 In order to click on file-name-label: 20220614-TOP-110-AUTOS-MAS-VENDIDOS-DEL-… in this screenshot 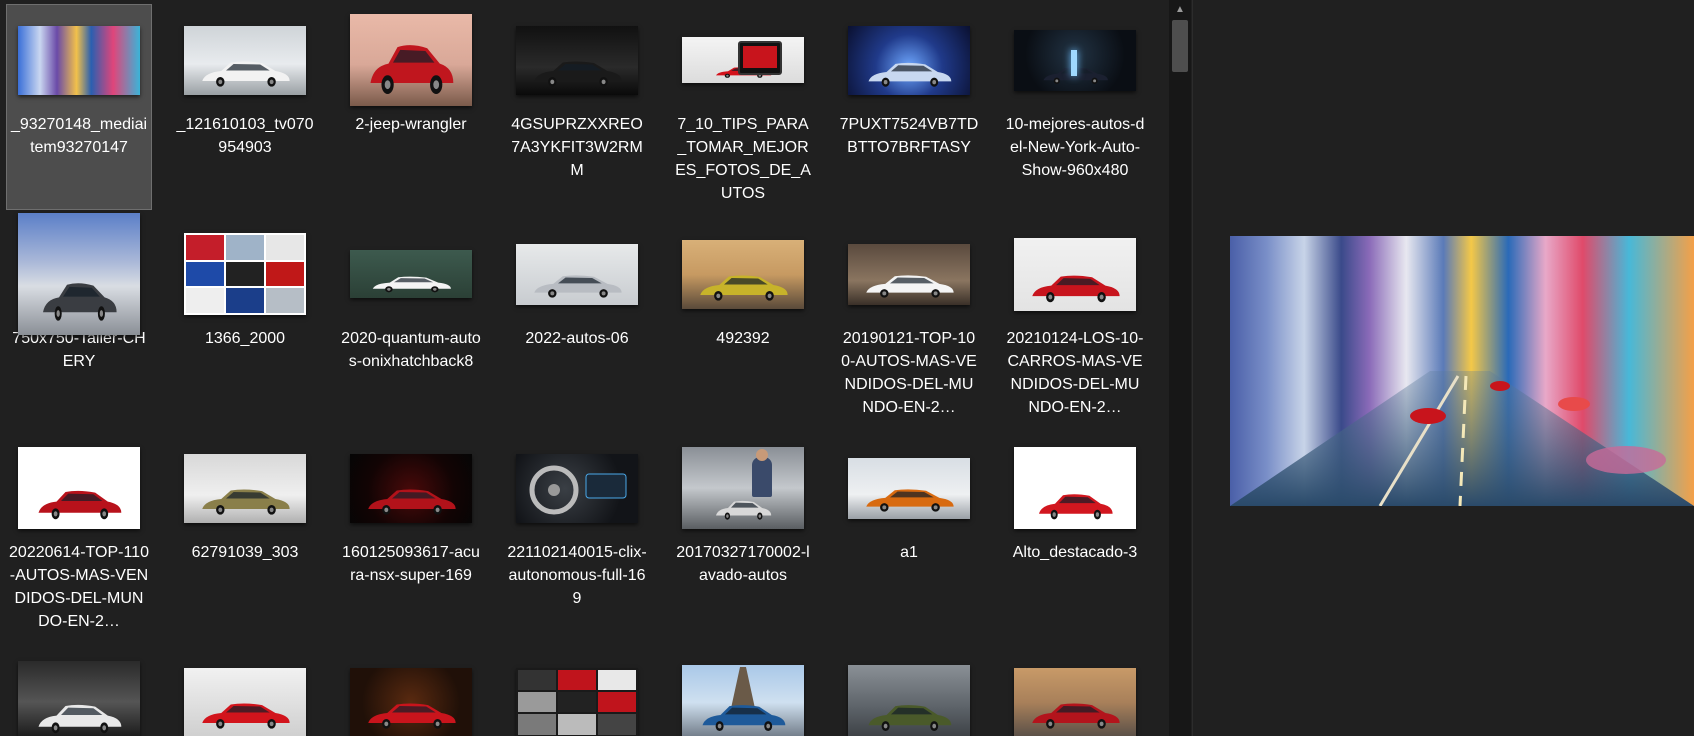, I will do `click(79, 587)`.